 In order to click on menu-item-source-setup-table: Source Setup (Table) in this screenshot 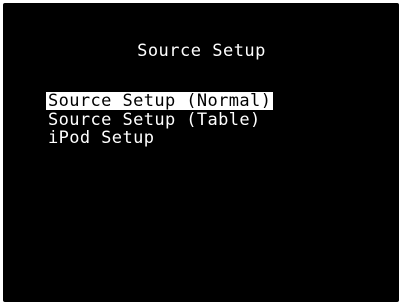, I will do `click(159, 120)`.